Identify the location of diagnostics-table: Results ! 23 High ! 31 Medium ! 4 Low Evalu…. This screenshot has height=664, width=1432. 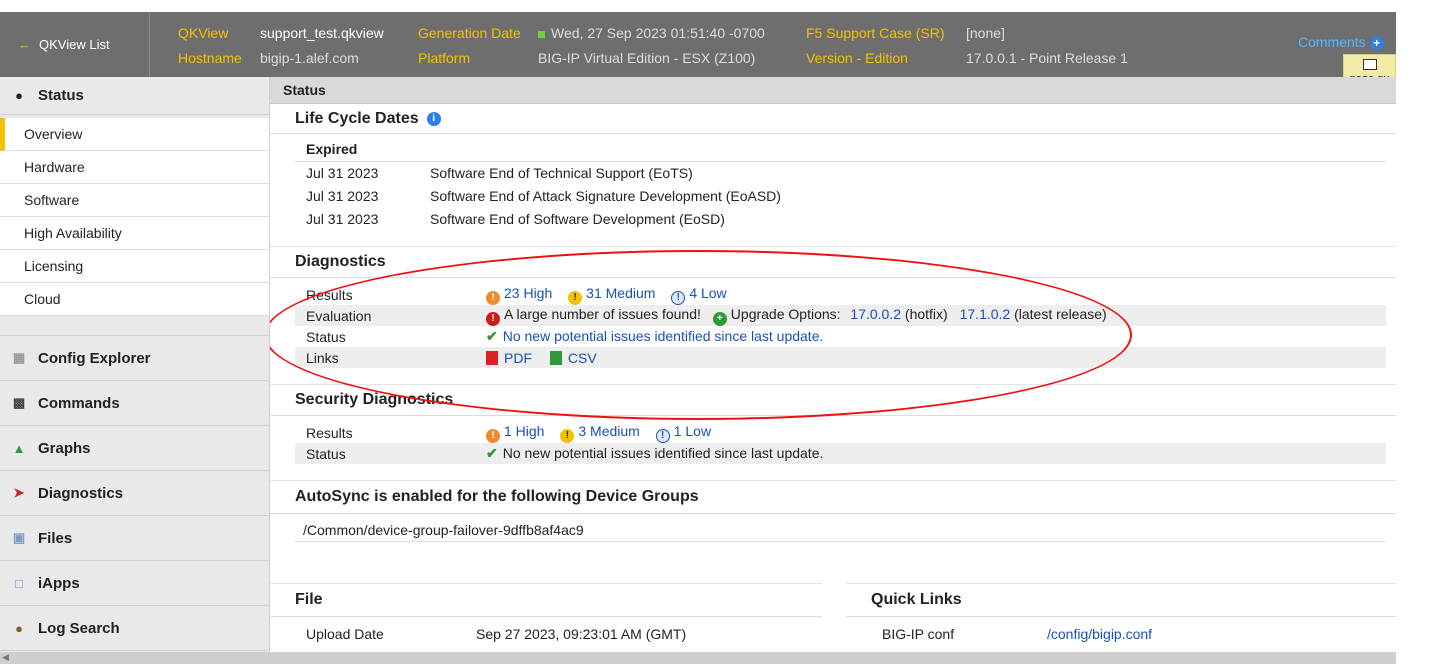
(840, 326).